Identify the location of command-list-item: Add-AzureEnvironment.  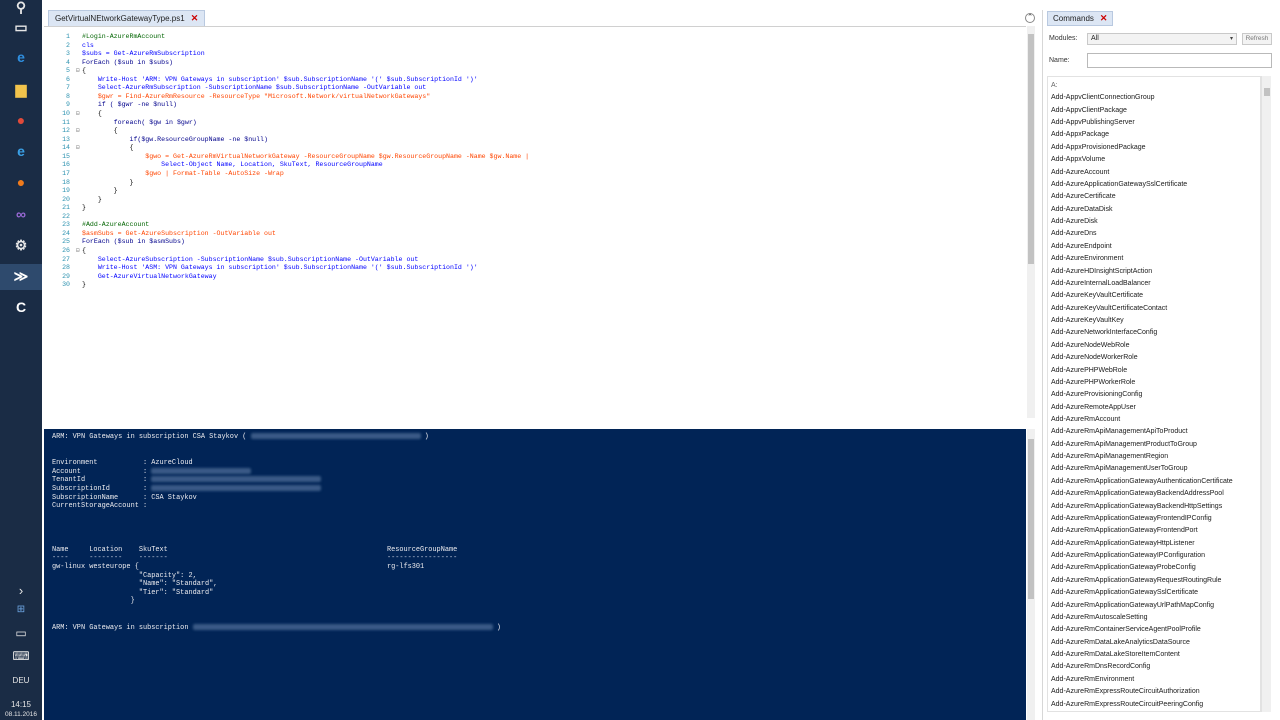
(1087, 258).